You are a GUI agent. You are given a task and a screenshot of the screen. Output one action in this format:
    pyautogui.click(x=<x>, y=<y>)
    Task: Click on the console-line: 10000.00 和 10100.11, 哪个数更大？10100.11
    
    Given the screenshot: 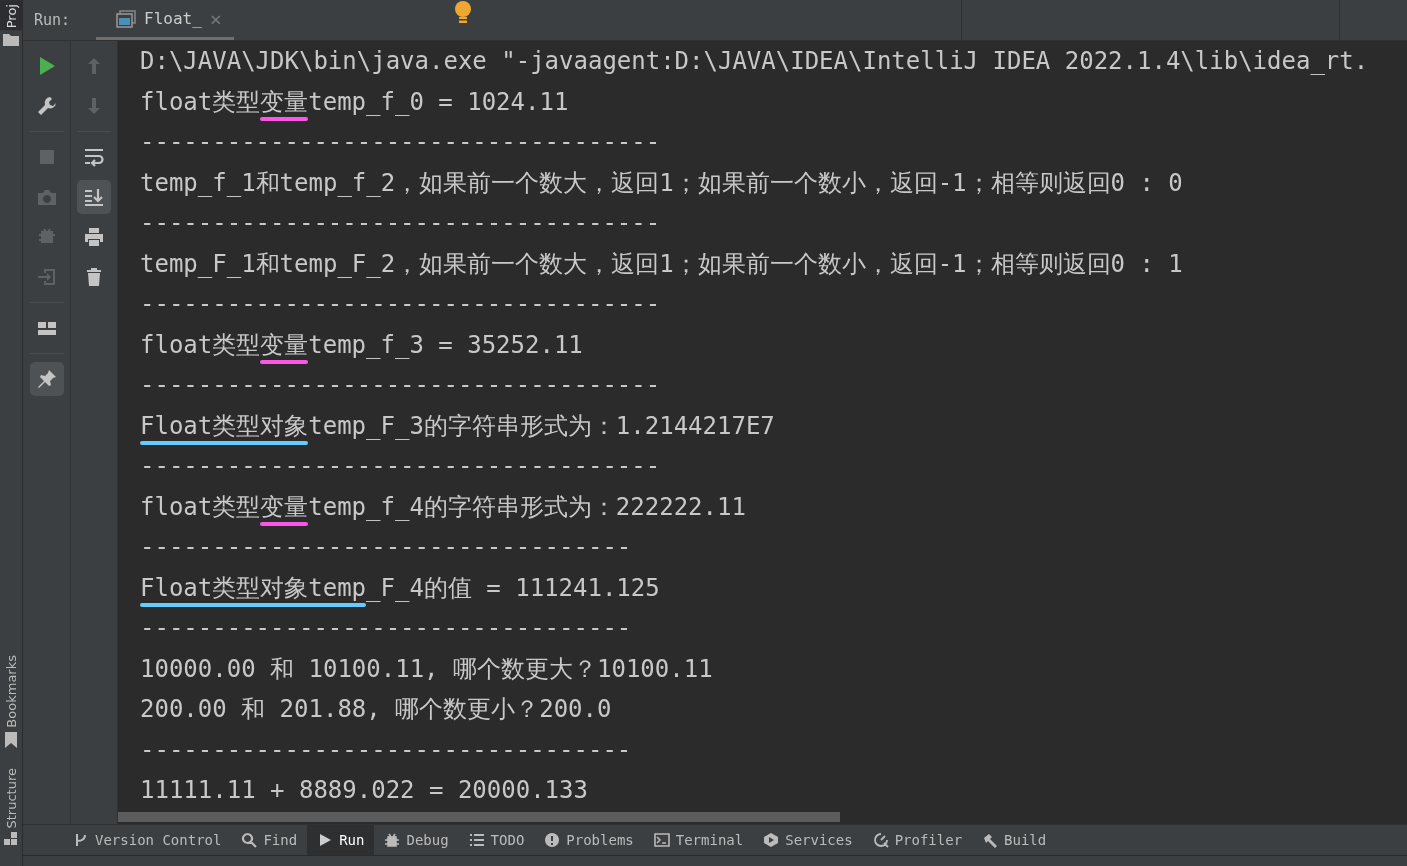 What is the action you would take?
    pyautogui.click(x=426, y=669)
    